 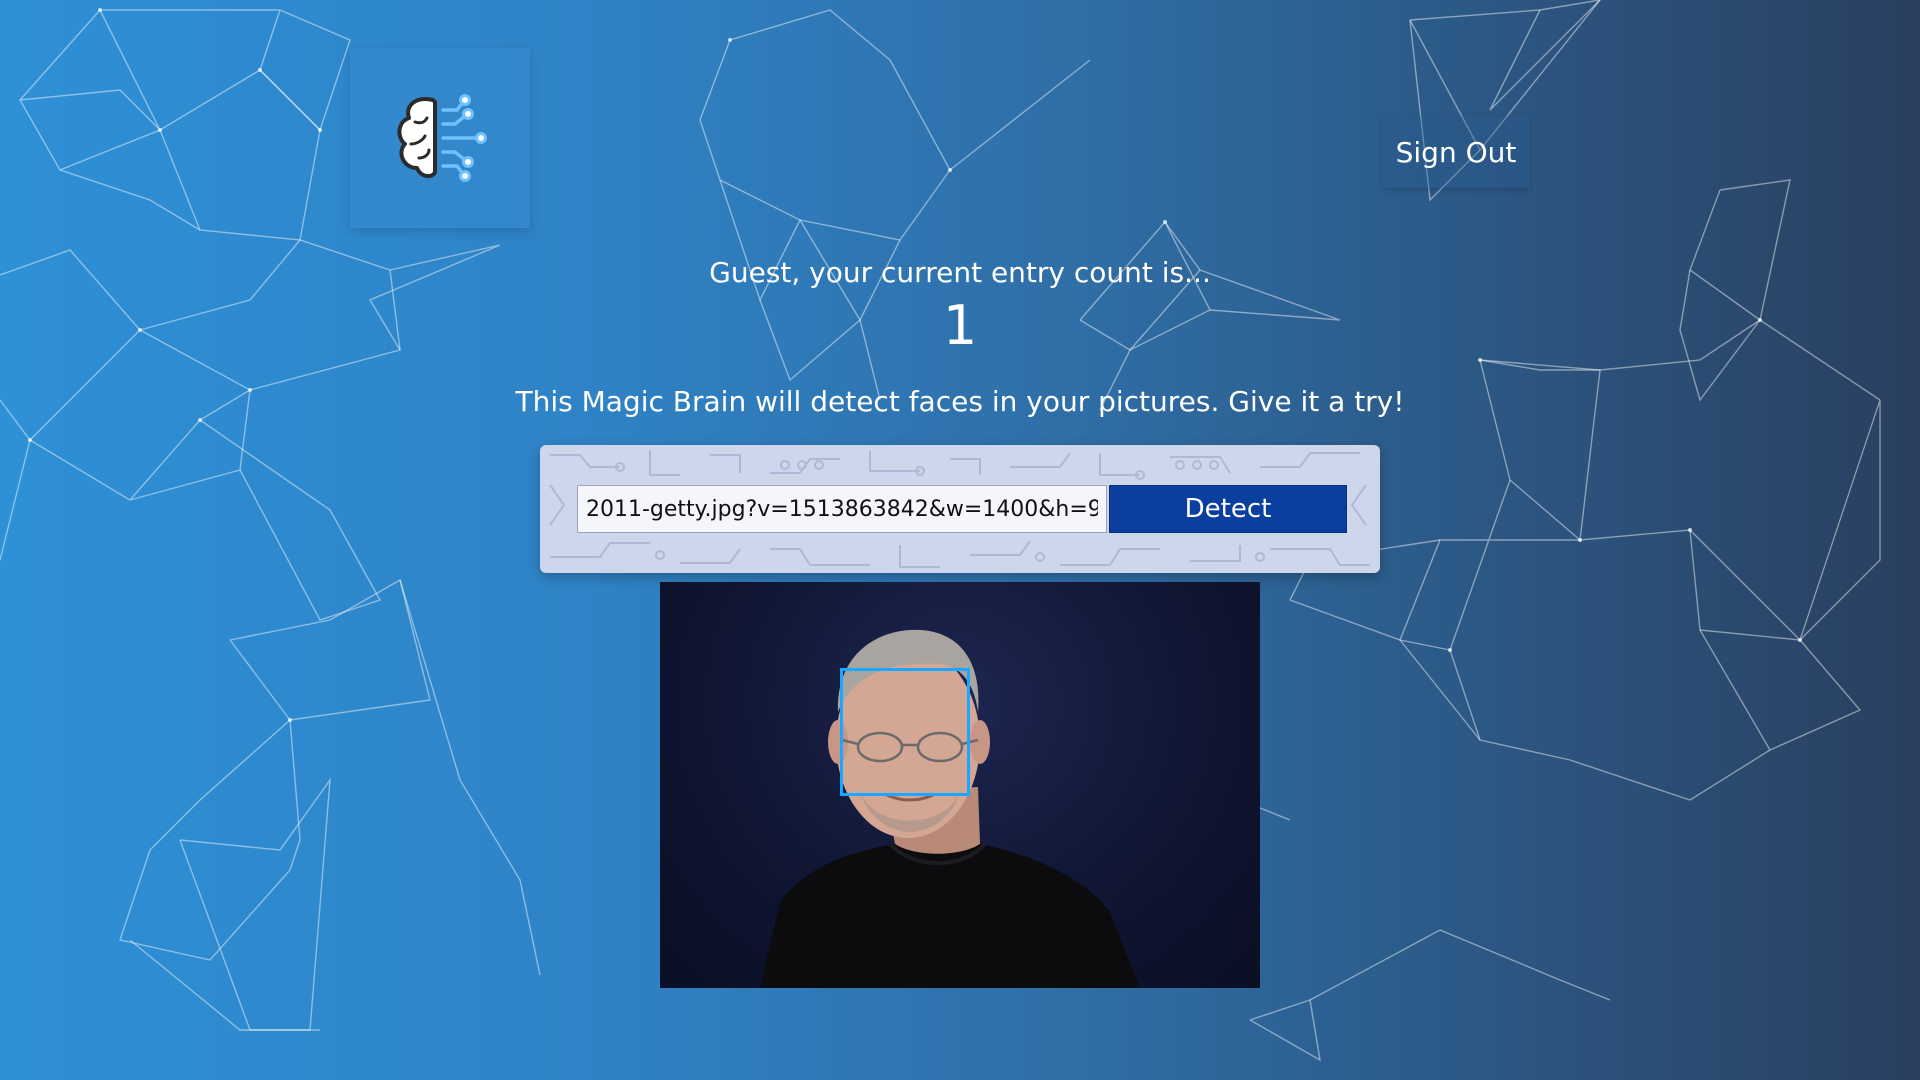 I want to click on image-url-input, so click(x=842, y=509).